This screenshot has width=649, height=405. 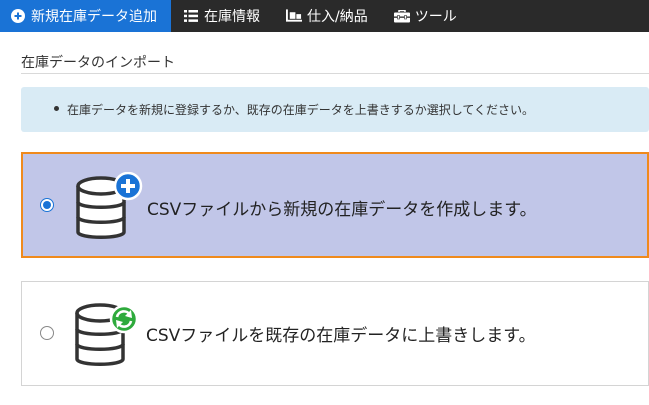 I want to click on database-refresh-icon, so click(x=108, y=335).